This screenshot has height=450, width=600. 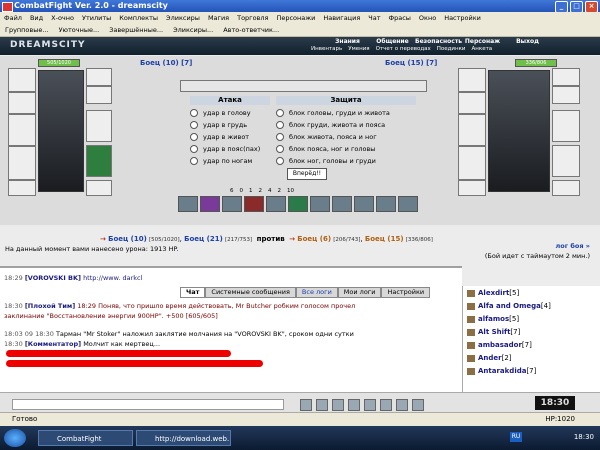 What do you see at coordinates (374, 18) in the screenshot?
I see `menu-chat: Чат` at bounding box center [374, 18].